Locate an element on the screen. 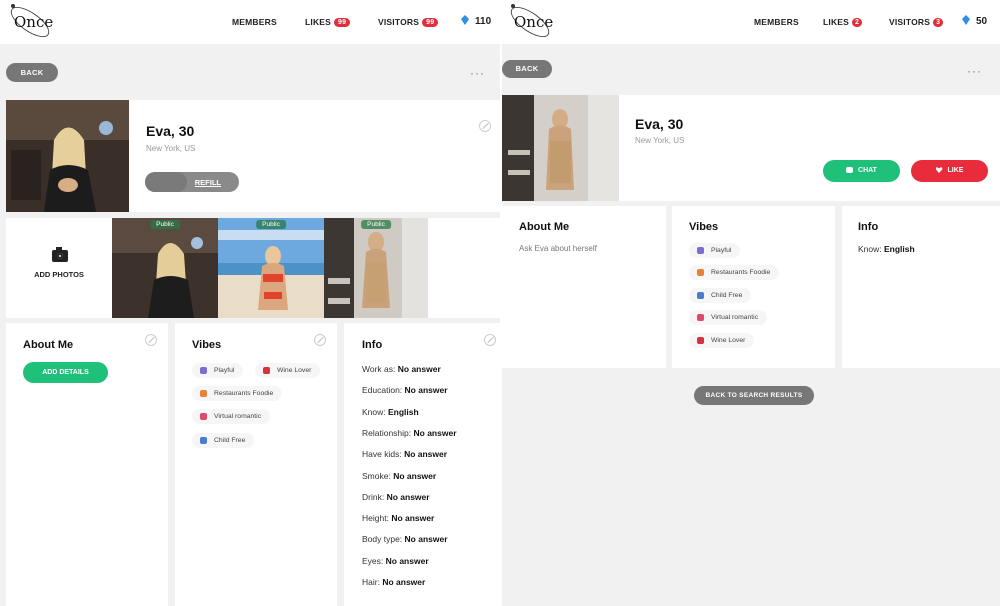 This screenshot has width=1000, height=606. info-row: Work as: No answer is located at coordinates (401, 369).